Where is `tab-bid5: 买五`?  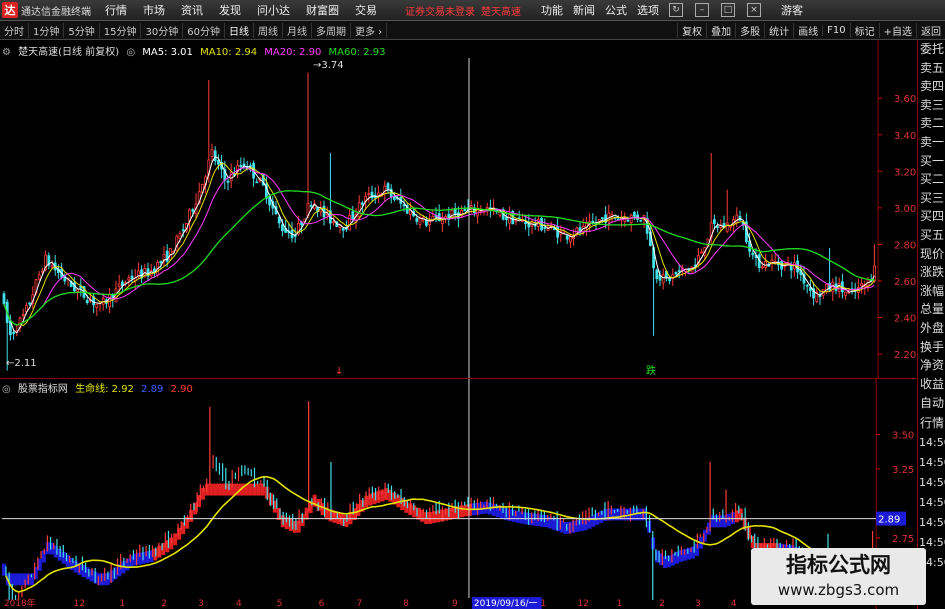
tab-bid5: 买五 is located at coordinates (931, 235).